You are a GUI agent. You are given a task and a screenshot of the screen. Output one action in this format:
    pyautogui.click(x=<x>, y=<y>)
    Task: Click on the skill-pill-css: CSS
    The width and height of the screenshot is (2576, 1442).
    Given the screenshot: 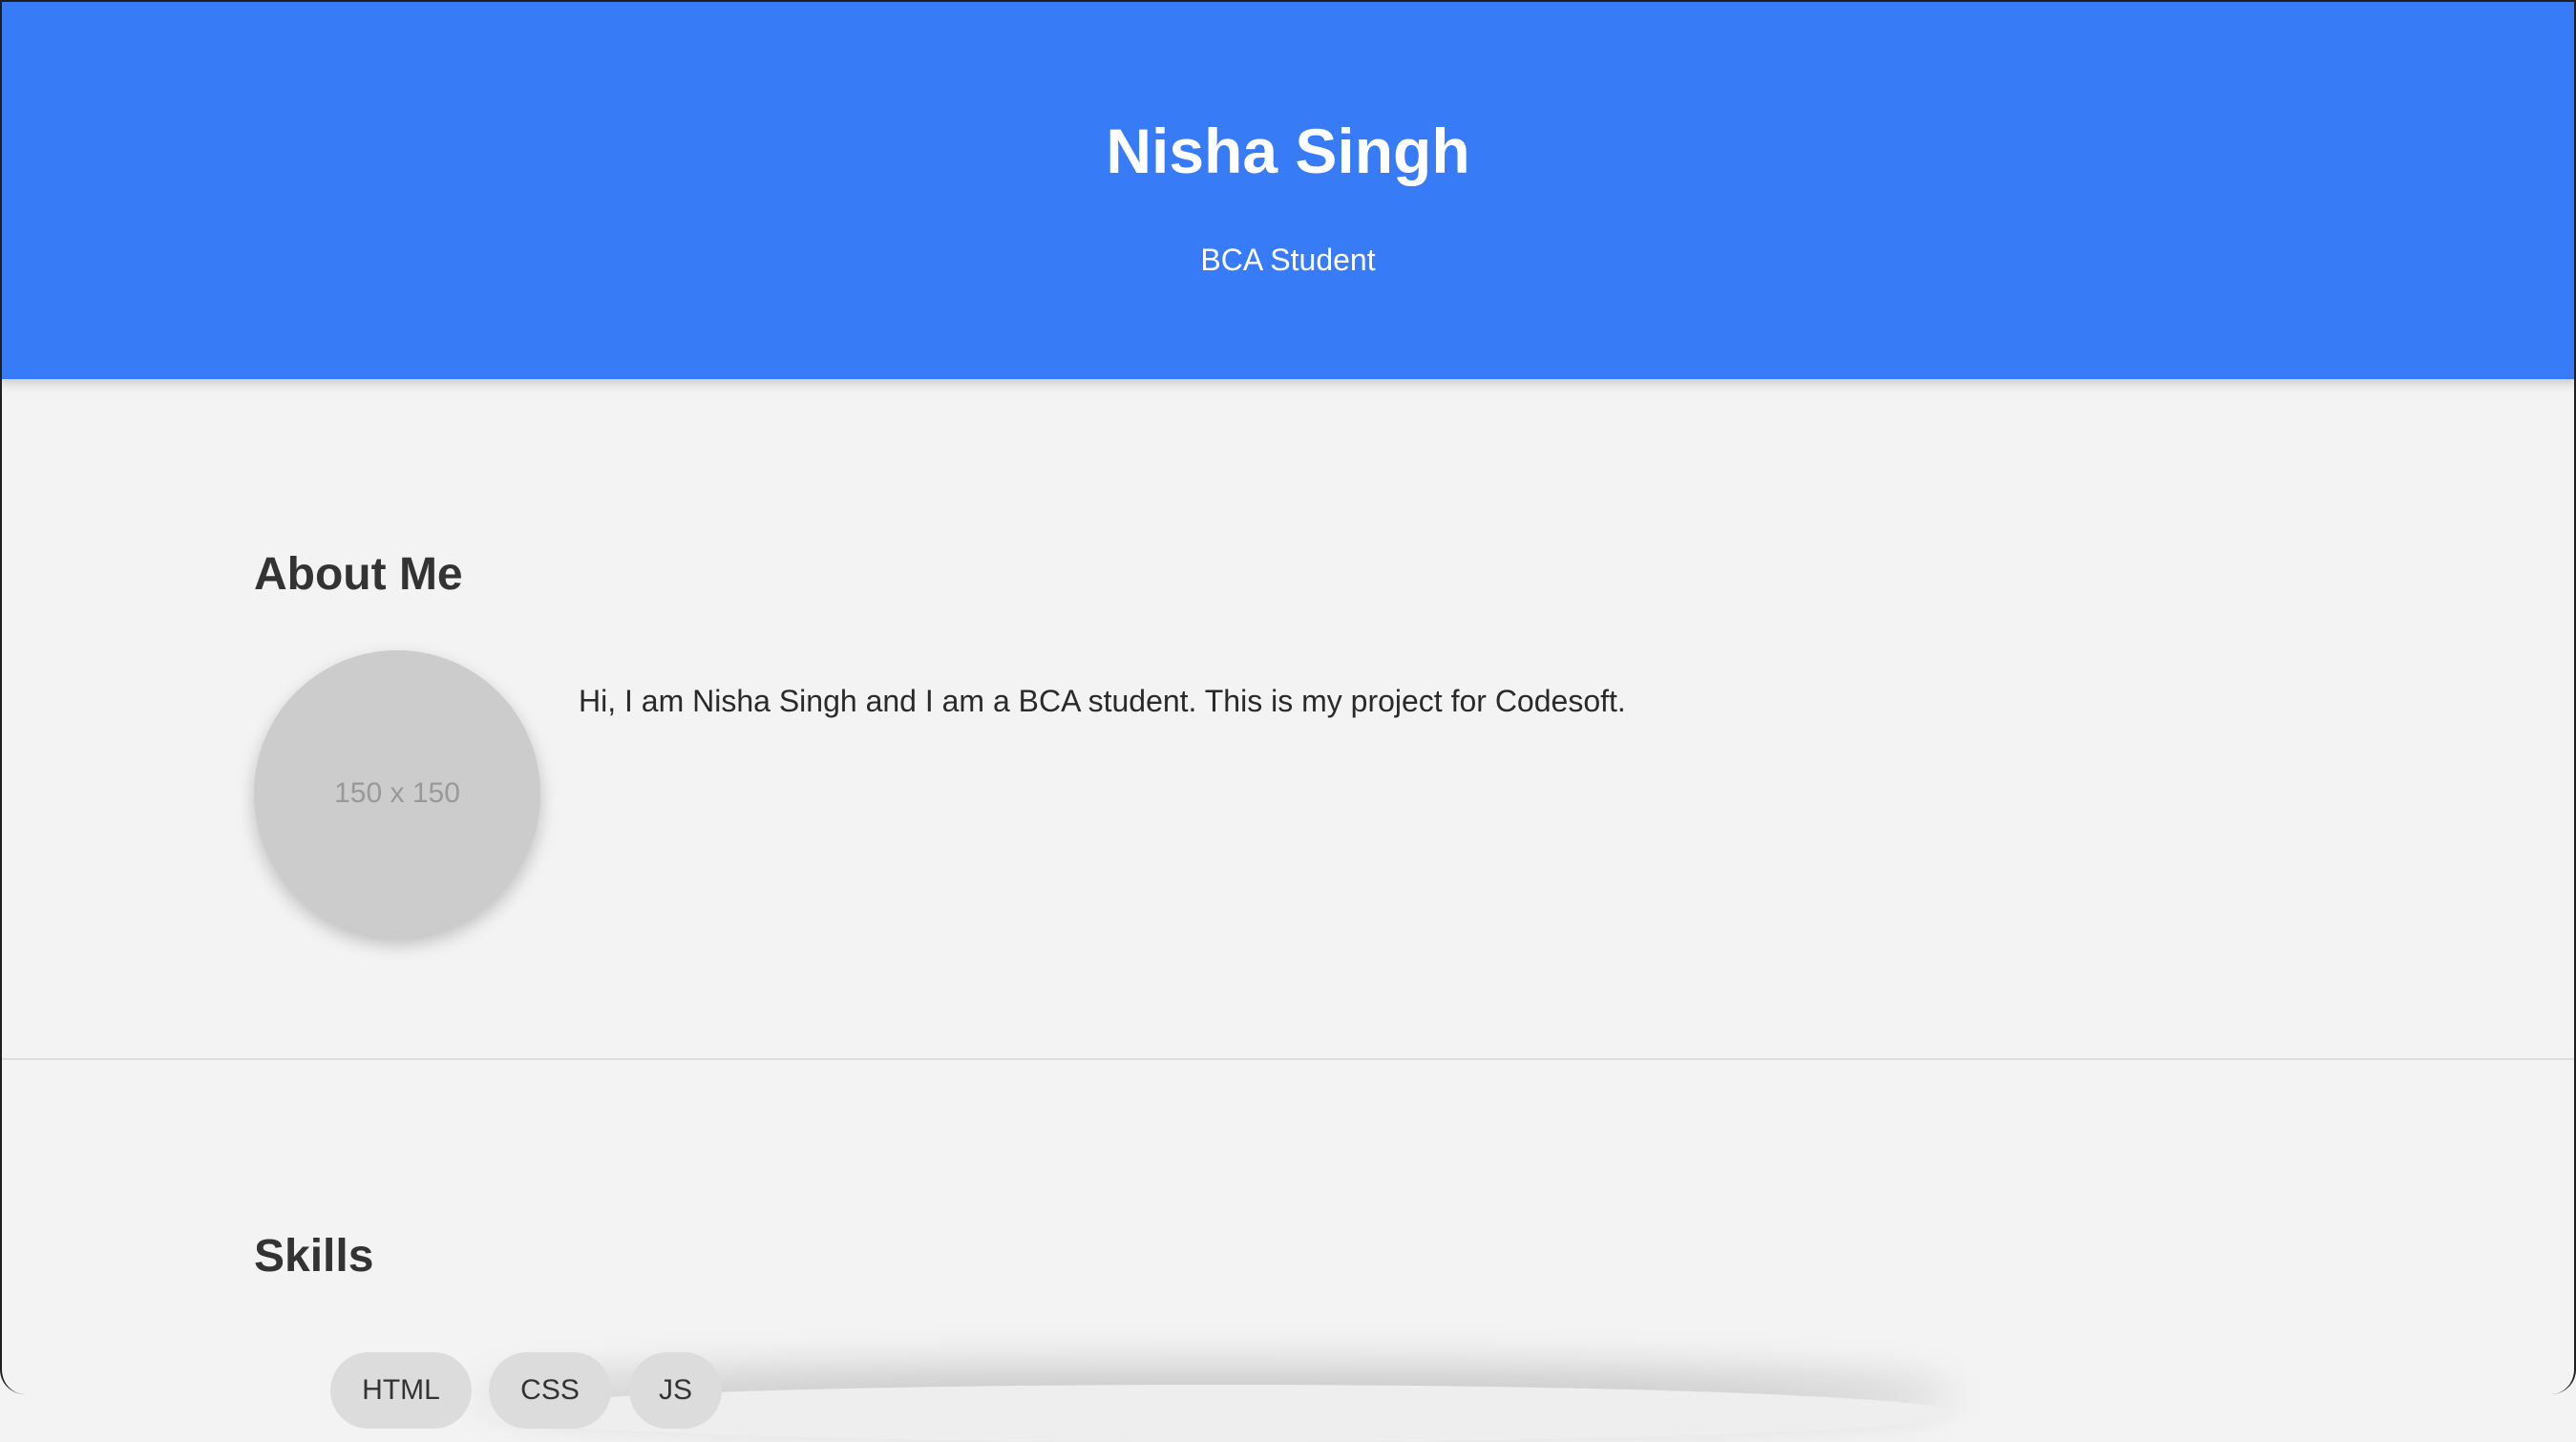 What is the action you would take?
    pyautogui.click(x=550, y=1390)
    